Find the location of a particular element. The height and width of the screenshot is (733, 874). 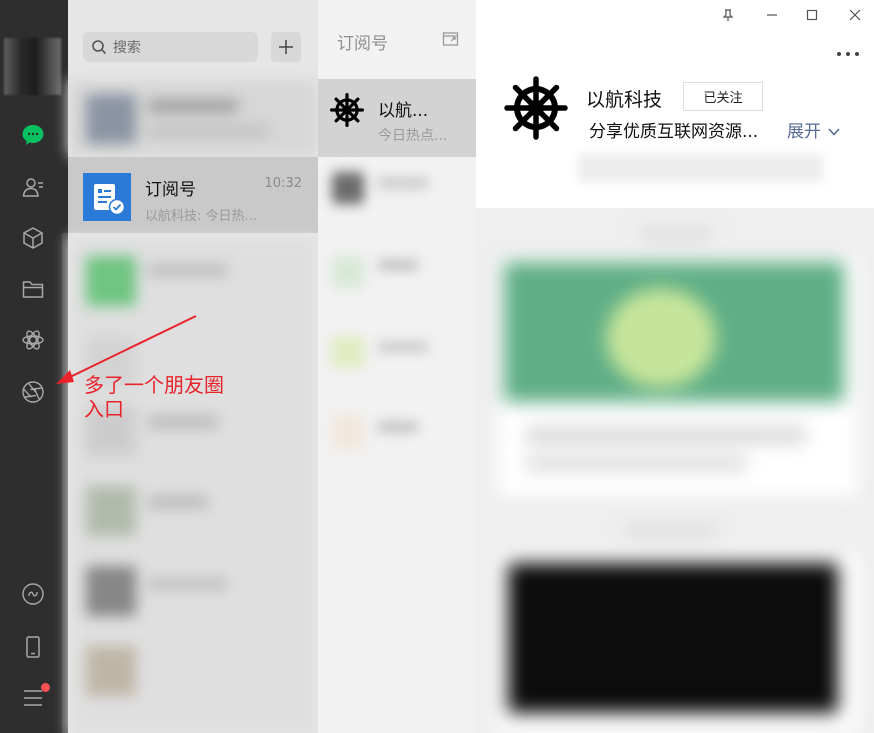

close-button is located at coordinates (855, 15).